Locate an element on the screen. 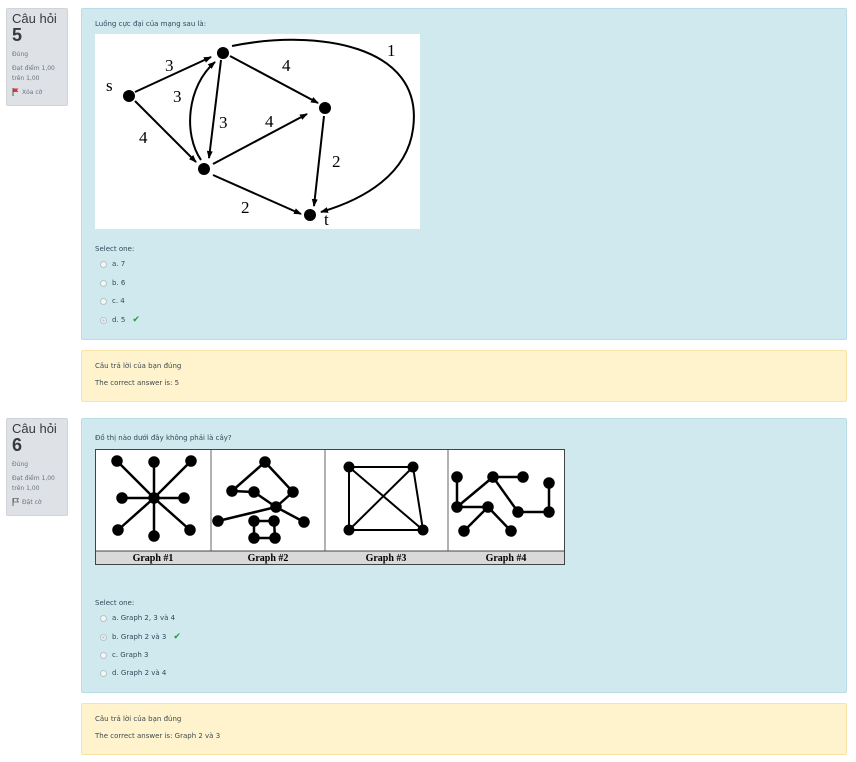  option-d: d. Graph 2 và 4 is located at coordinates (133, 673).